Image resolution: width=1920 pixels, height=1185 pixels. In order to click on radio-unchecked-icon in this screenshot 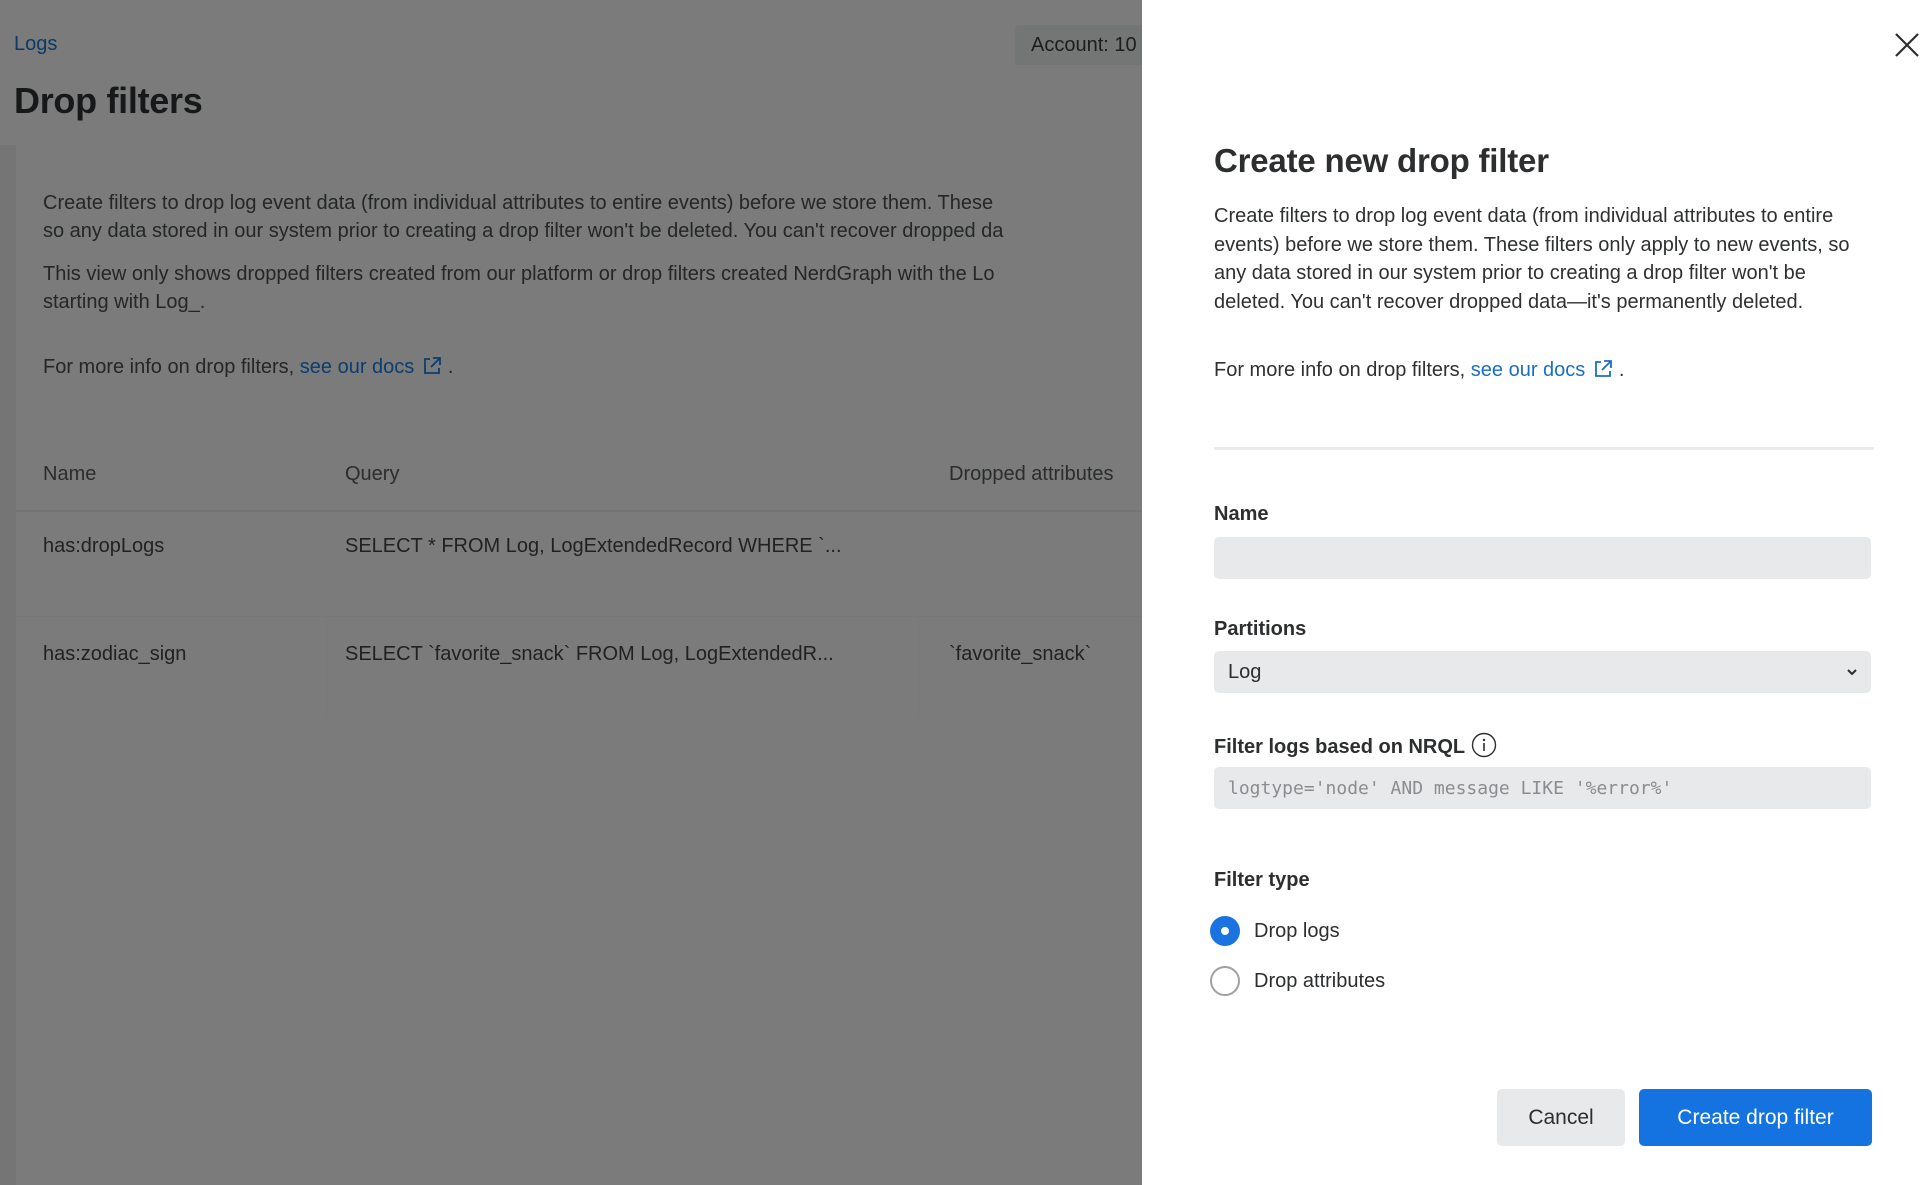, I will do `click(1225, 981)`.